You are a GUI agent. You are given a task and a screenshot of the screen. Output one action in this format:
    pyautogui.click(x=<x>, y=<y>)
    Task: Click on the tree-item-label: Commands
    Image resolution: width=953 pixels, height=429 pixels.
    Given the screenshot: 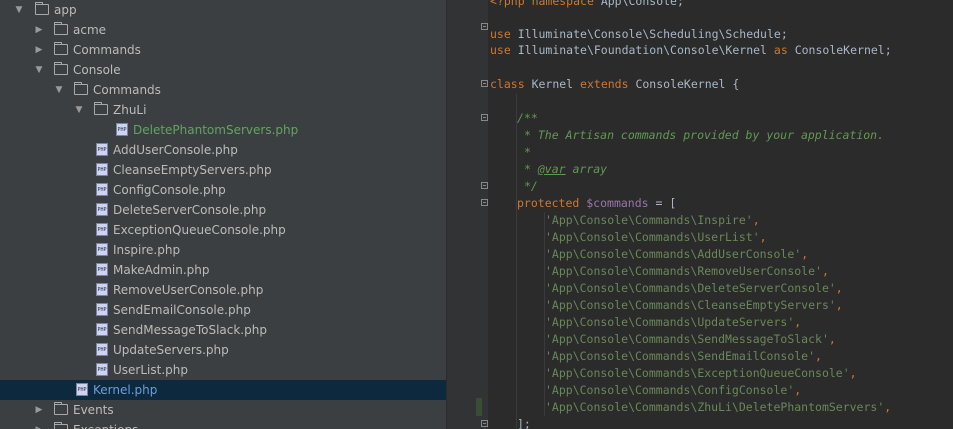 What is the action you would take?
    pyautogui.click(x=127, y=90)
    